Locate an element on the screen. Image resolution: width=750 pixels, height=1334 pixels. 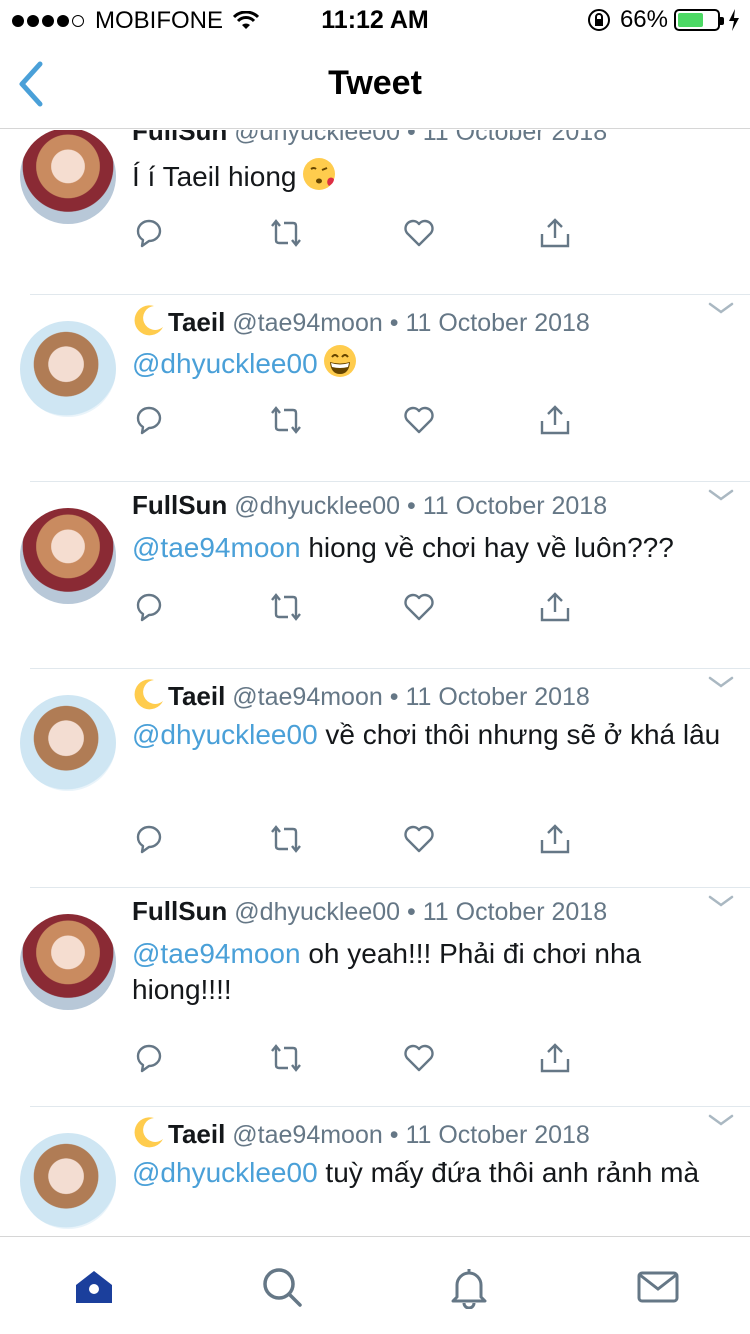
grin-emoji is located at coordinates (340, 365).